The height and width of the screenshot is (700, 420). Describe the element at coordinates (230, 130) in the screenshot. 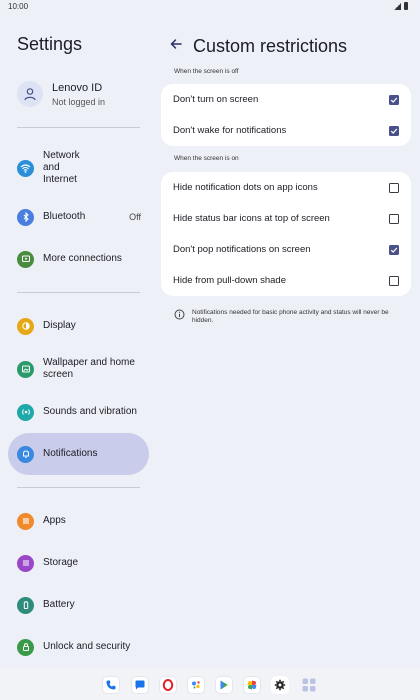

I see `setting-label: Don't wake for notifications` at that location.